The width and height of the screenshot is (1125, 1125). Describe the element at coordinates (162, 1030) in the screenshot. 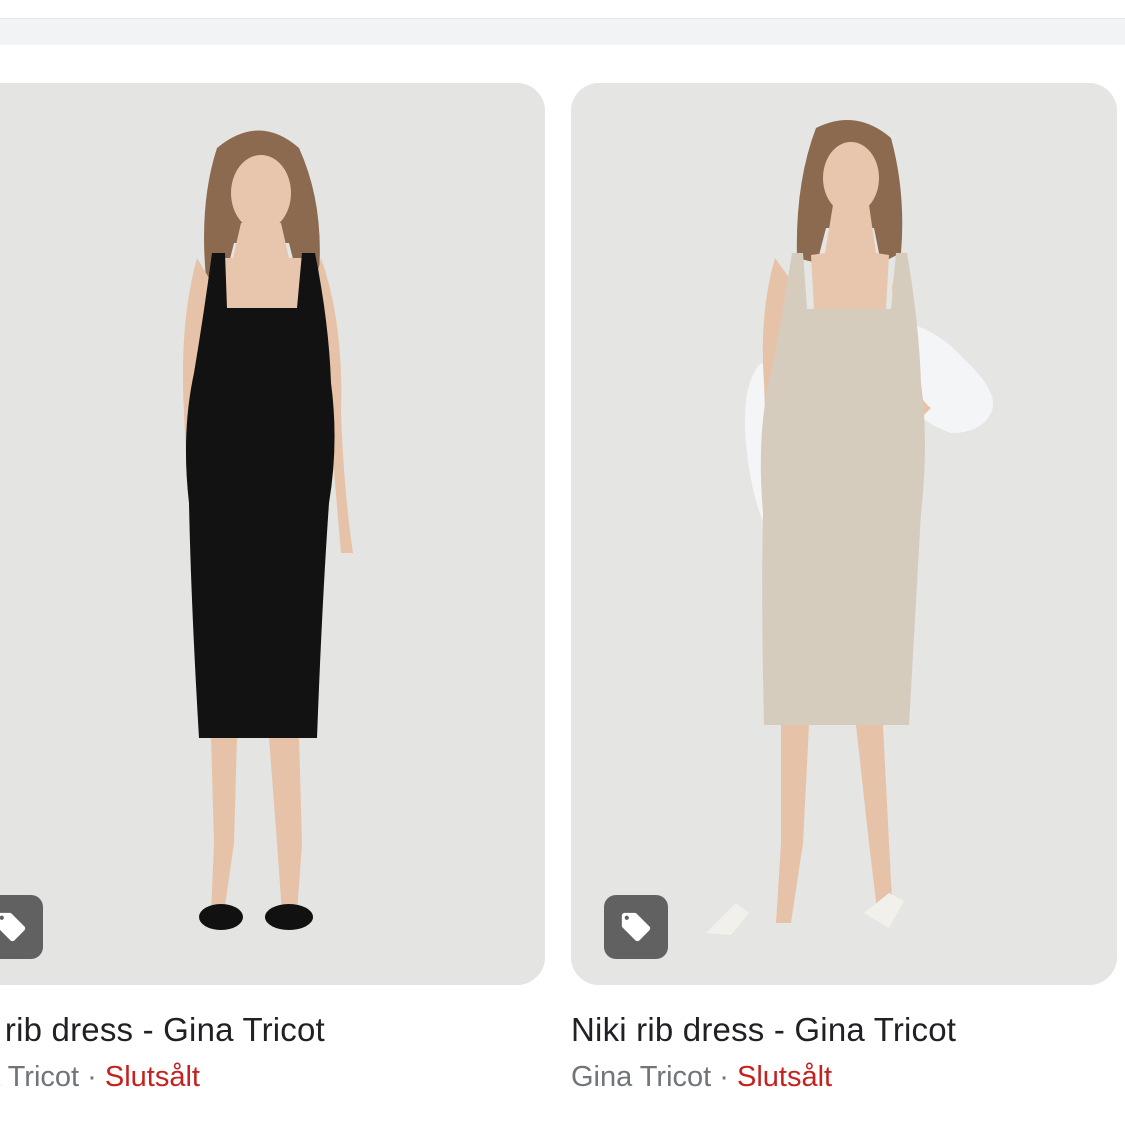

I see `product-title-0: i rib dress - Gina Tricot` at that location.